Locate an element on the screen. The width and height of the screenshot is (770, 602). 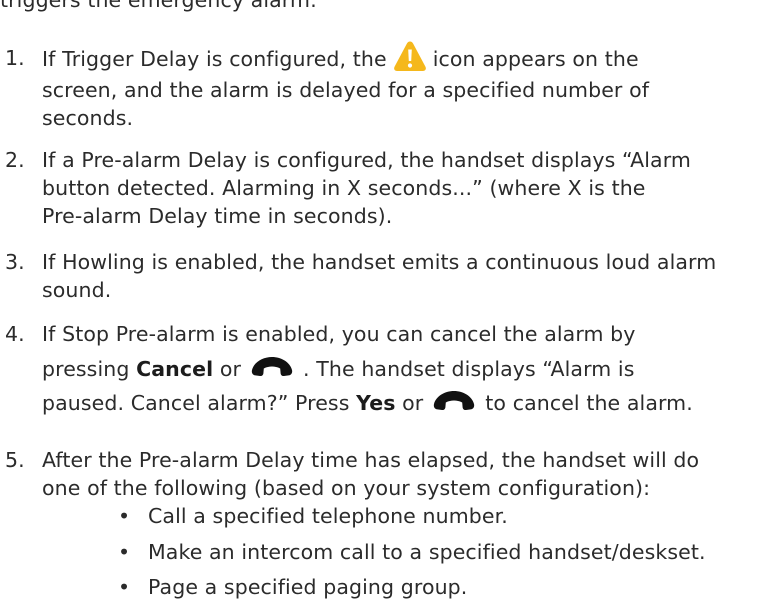
step-text: If Trigger Delay is configured, the is located at coordinates (214, 59).